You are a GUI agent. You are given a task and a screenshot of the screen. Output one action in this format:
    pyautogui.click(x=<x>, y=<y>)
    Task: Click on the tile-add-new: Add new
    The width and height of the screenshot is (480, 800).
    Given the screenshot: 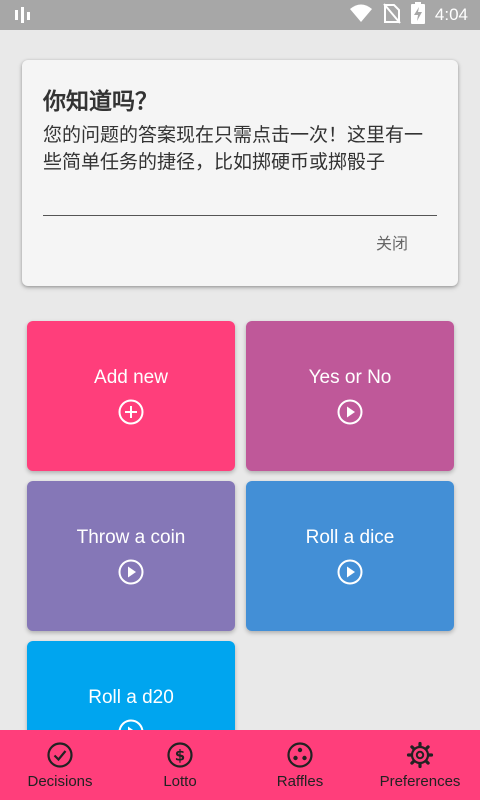 What is the action you would take?
    pyautogui.click(x=131, y=396)
    